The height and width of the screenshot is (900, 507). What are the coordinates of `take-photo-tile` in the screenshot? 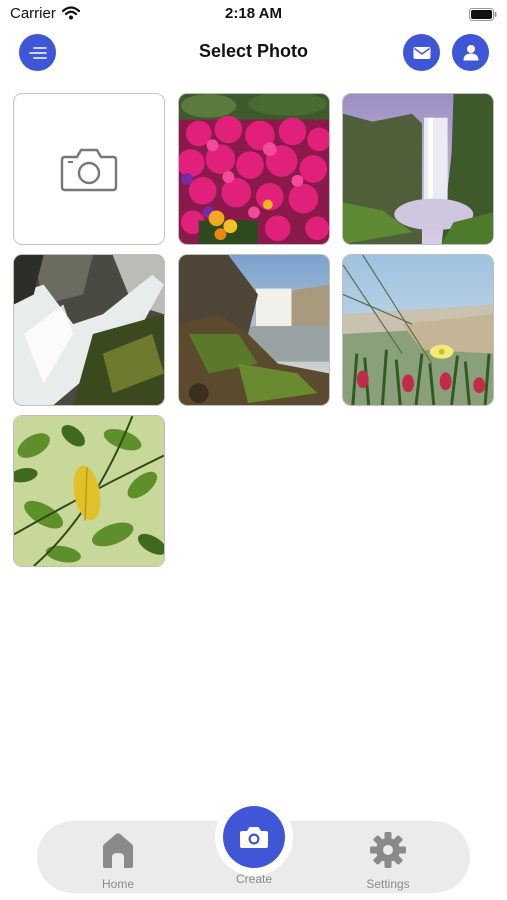 It's located at (89, 169).